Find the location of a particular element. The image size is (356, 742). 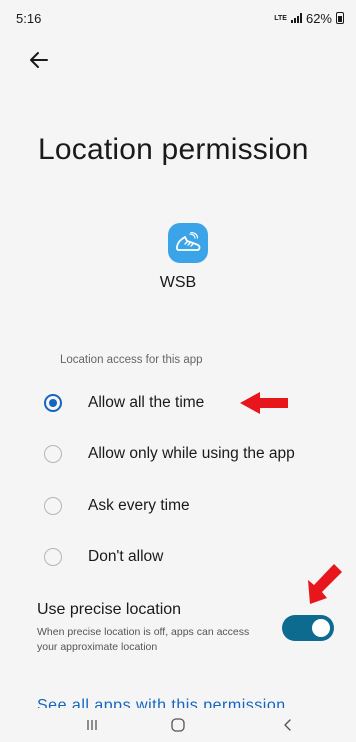

battery-icon is located at coordinates (340, 18).